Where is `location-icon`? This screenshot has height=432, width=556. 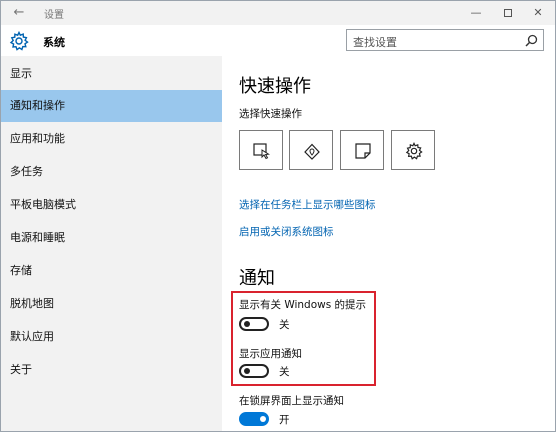
location-icon is located at coordinates (312, 151).